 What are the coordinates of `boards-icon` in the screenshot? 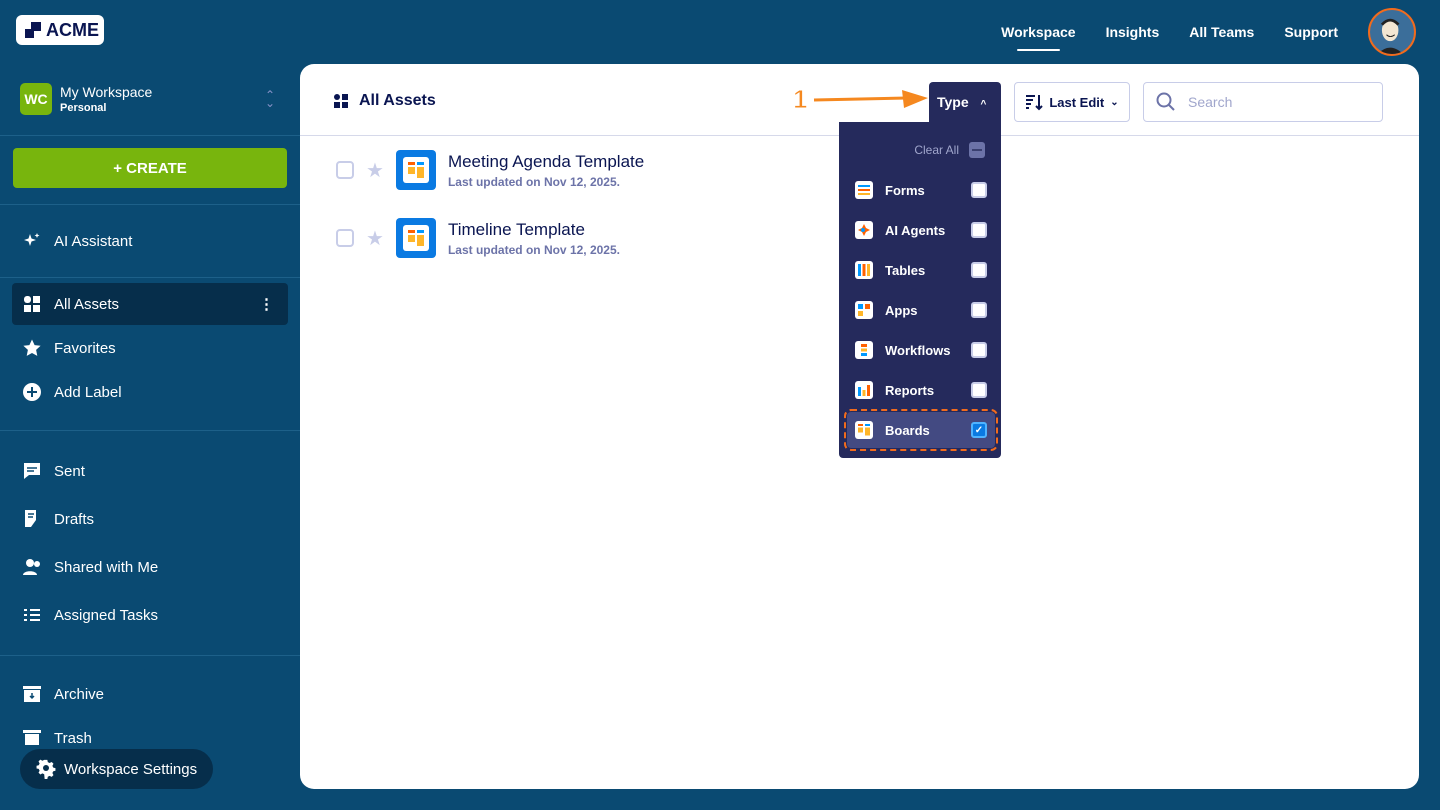 It's located at (864, 430).